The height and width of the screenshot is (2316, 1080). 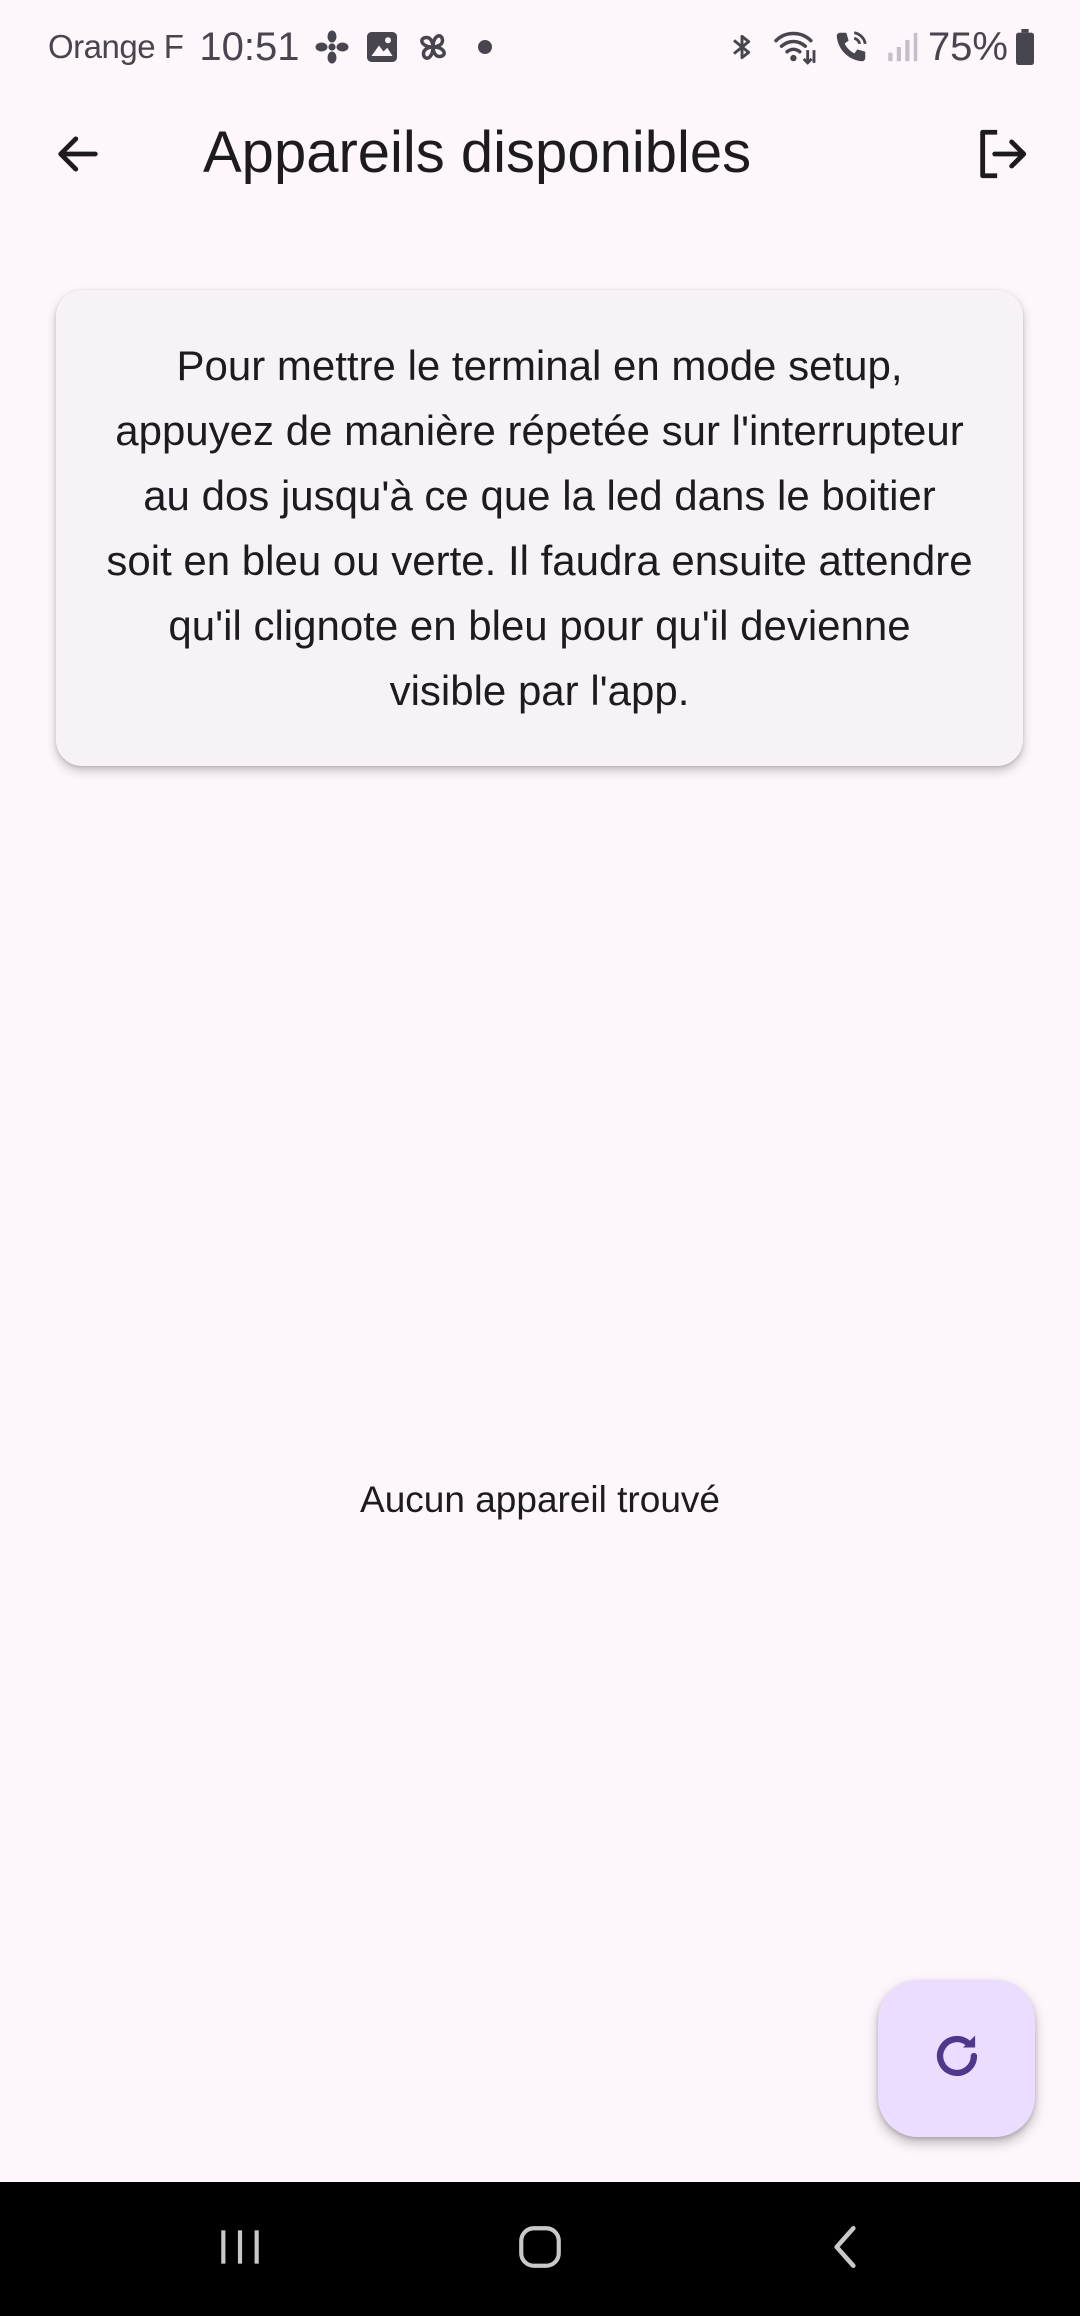 I want to click on call-icon, so click(x=851, y=47).